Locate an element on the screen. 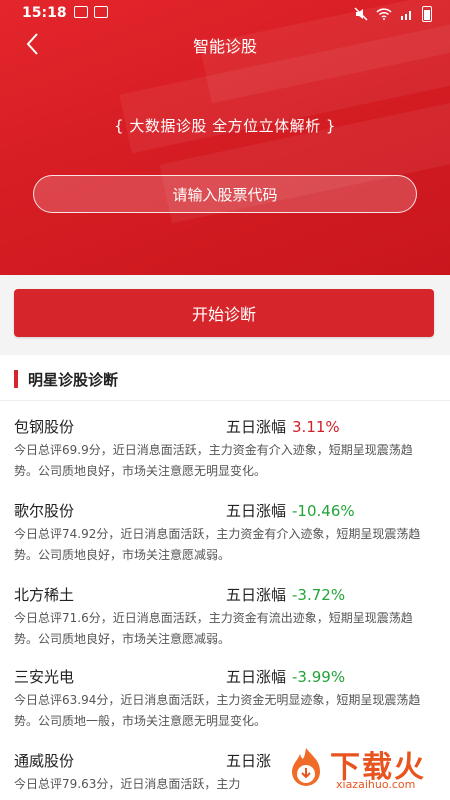 The height and width of the screenshot is (800, 450). change-label: 五日涨幅 -3.99% is located at coordinates (285, 676).